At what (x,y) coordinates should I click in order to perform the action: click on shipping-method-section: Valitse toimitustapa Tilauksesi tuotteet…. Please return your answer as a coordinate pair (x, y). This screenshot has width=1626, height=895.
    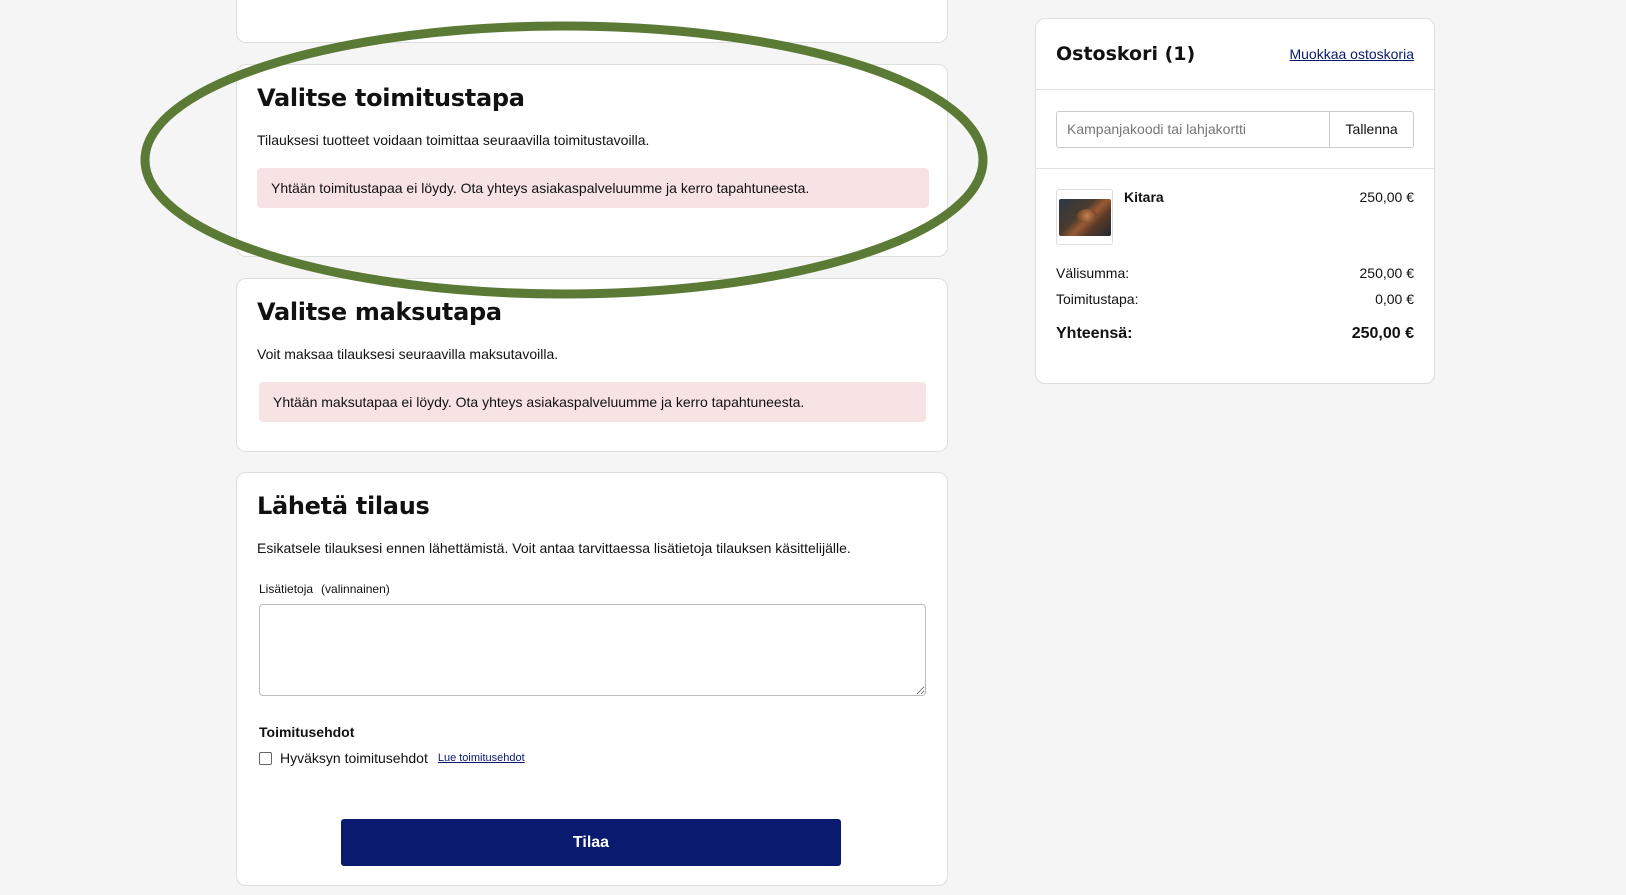
    Looking at the image, I should click on (592, 160).